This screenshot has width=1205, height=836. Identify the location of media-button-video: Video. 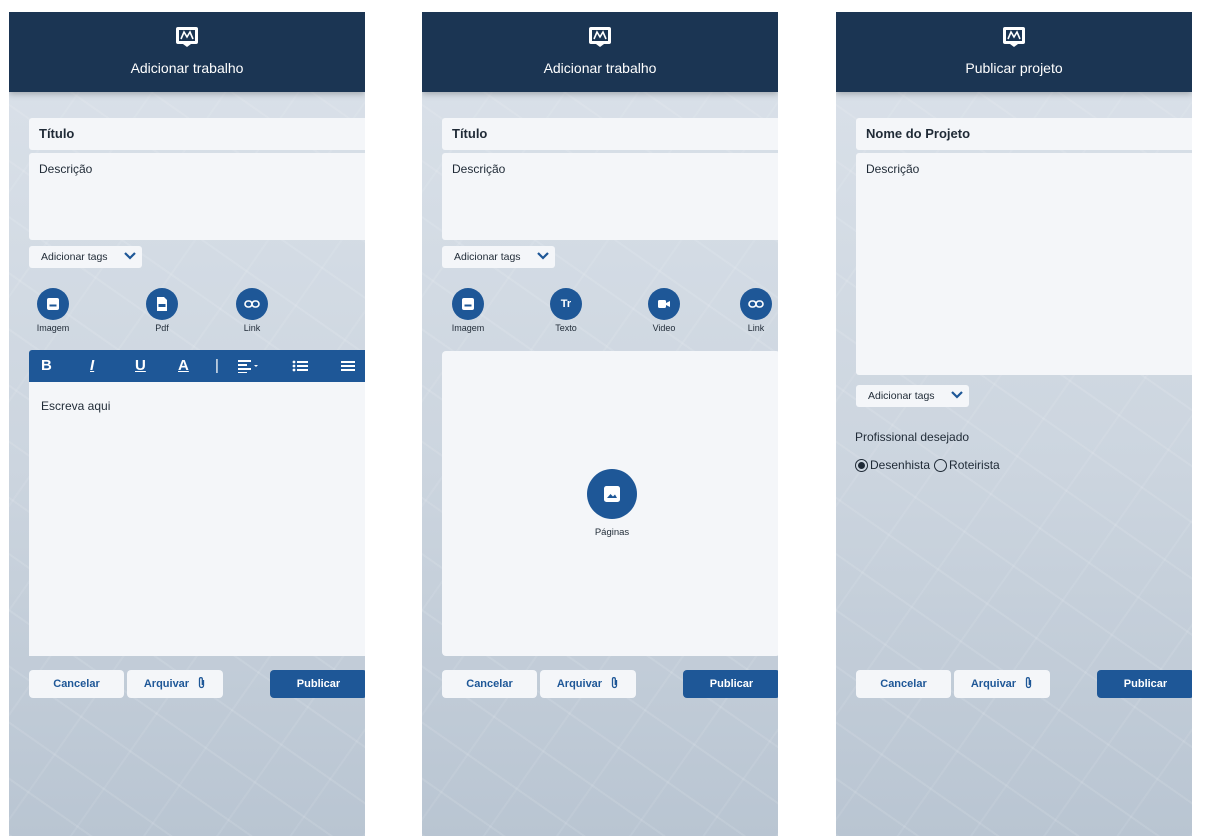
(664, 310).